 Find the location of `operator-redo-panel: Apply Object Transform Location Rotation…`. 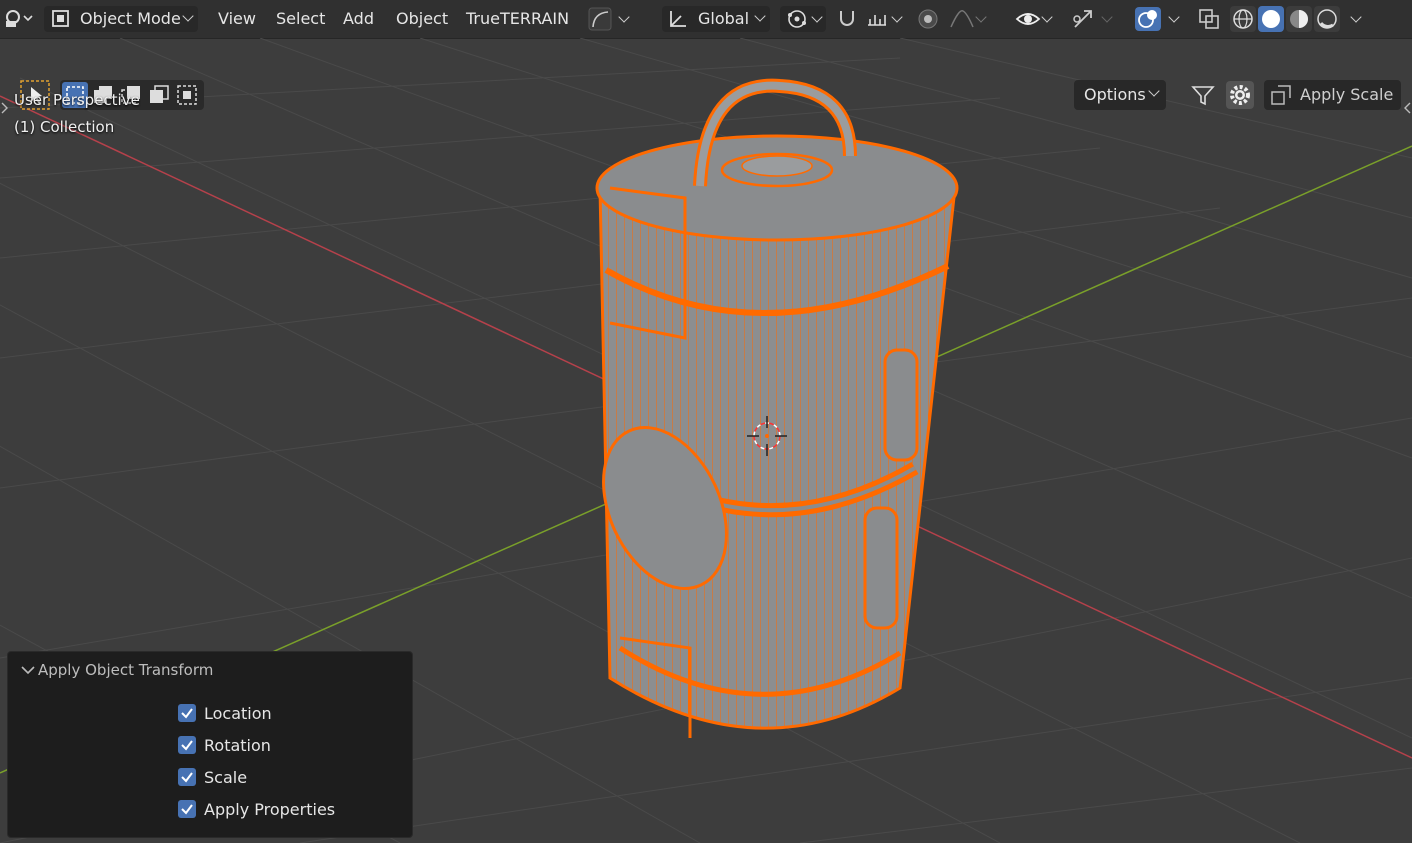

operator-redo-panel: Apply Object Transform Location Rotation… is located at coordinates (210, 744).